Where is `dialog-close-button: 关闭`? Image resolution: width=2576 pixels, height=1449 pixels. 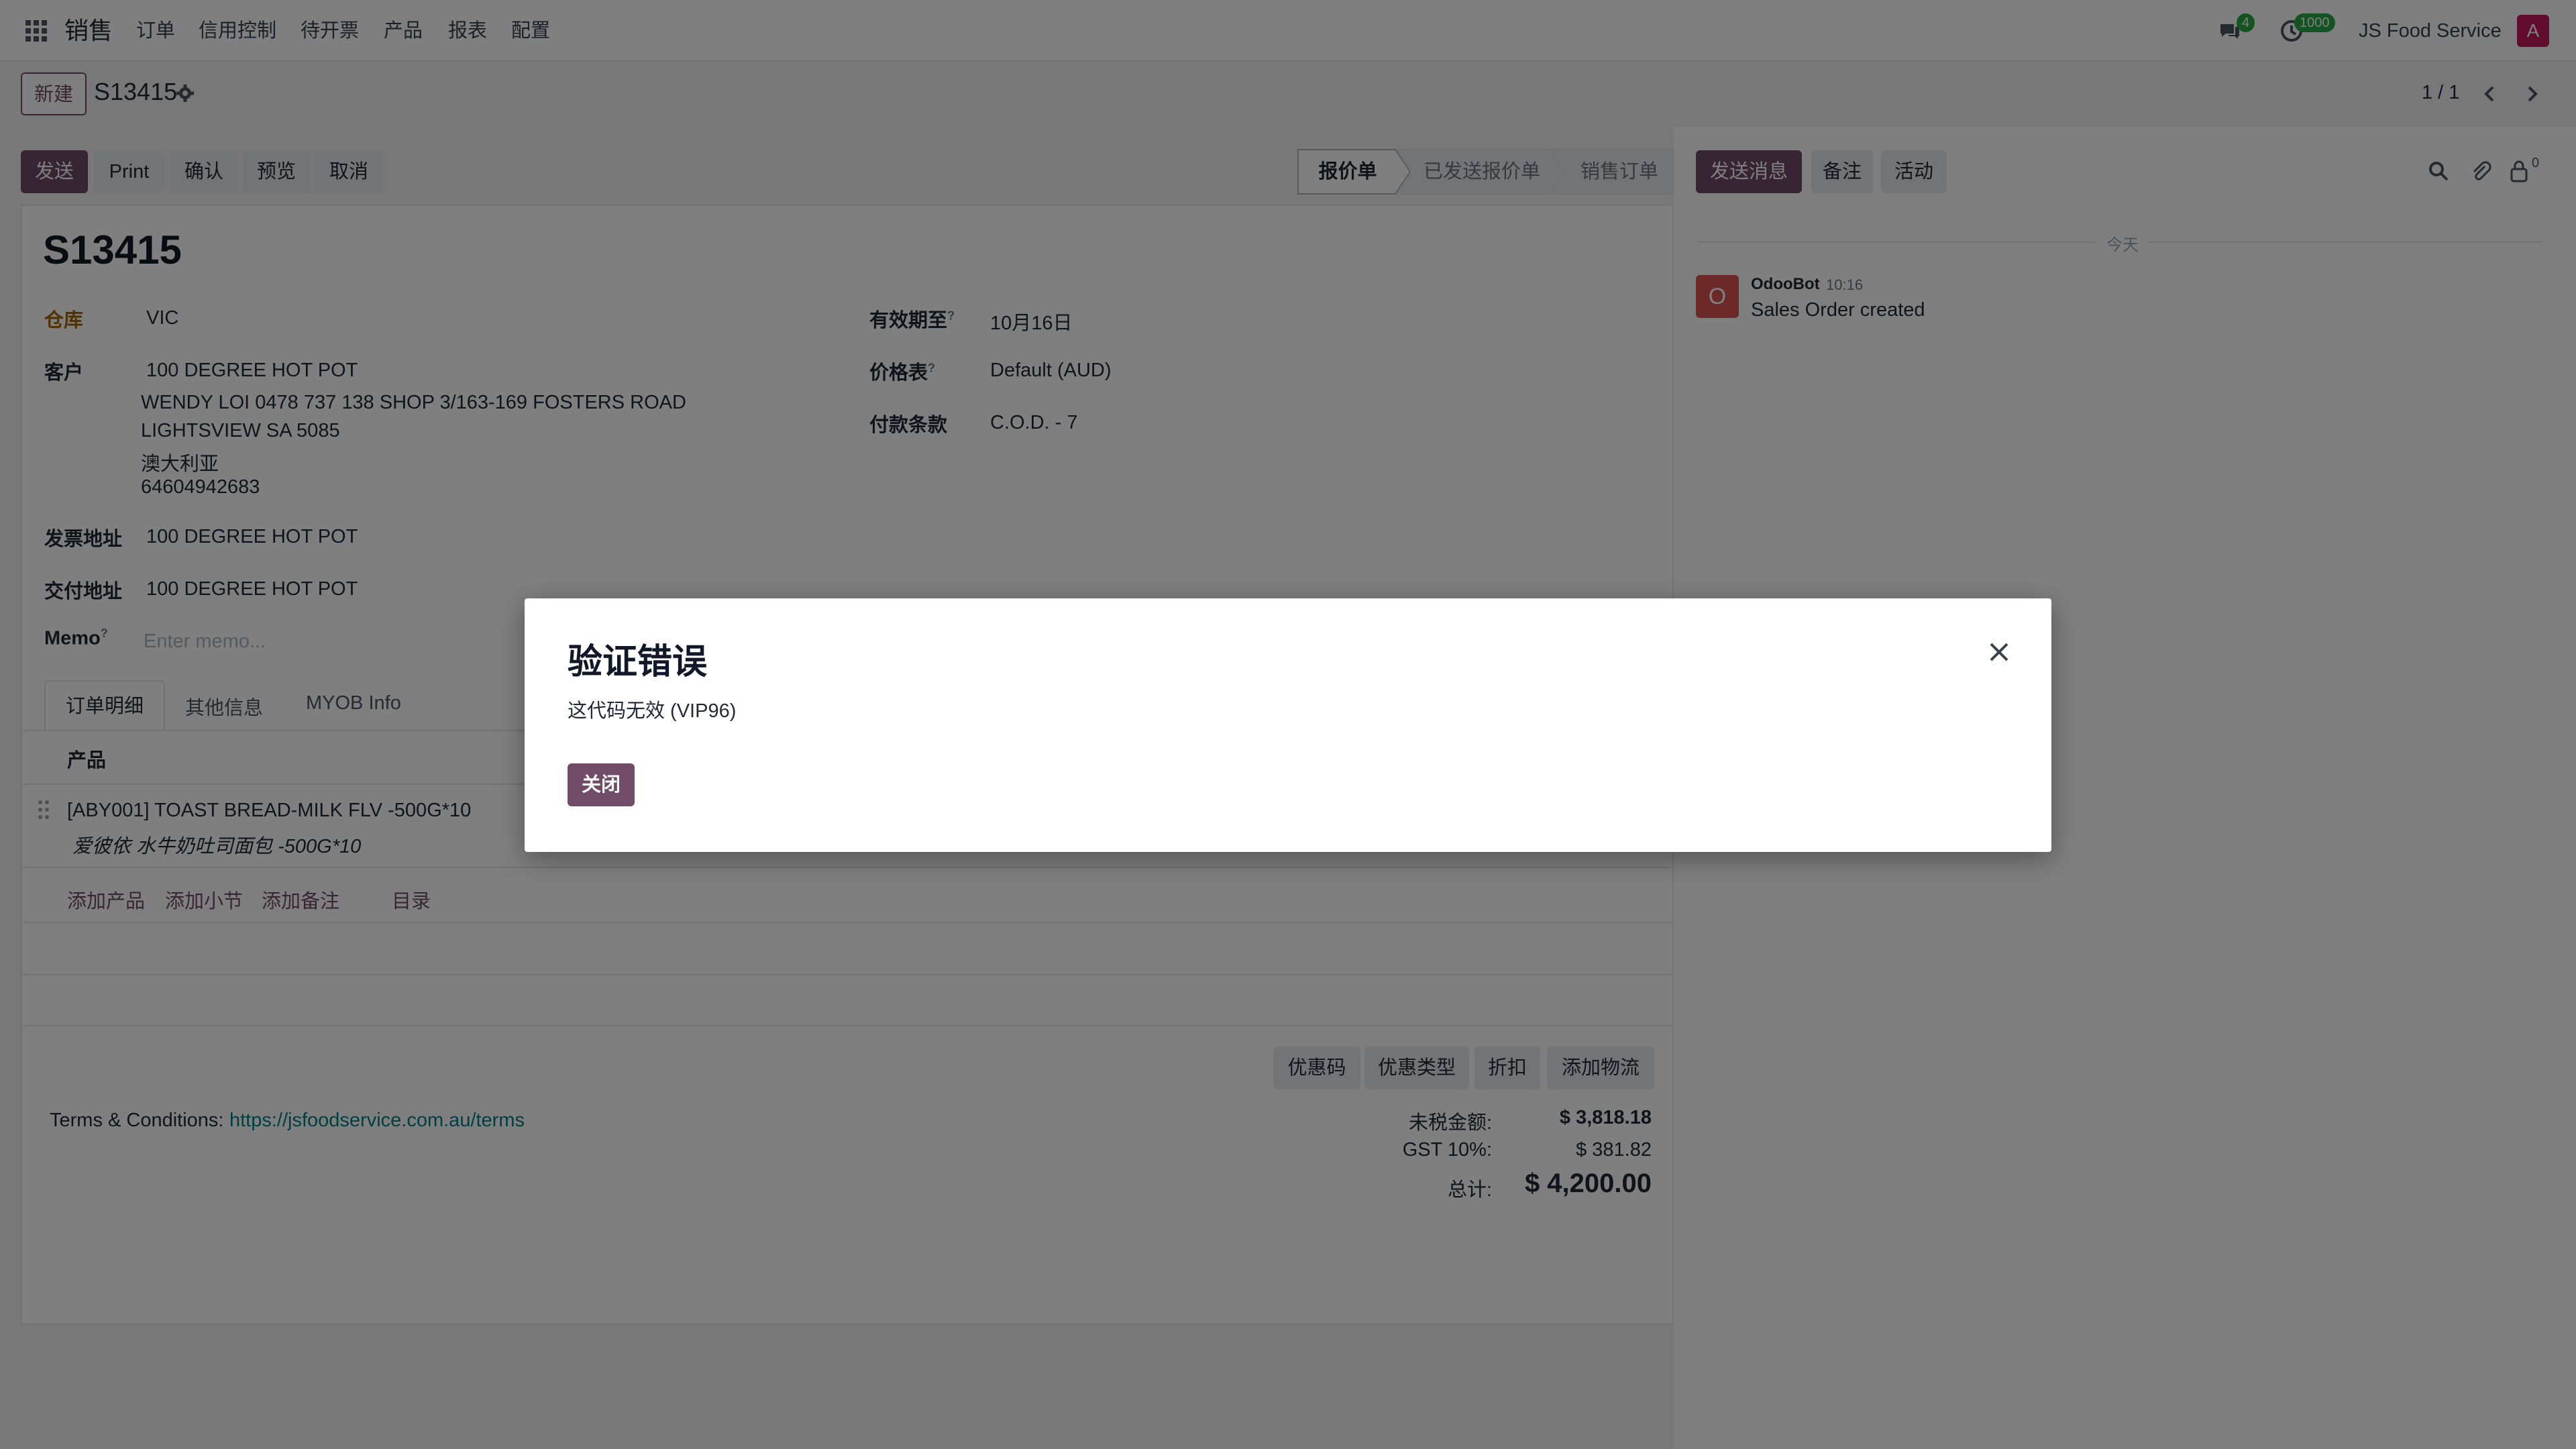
dialog-close-button: 关闭 is located at coordinates (601, 784).